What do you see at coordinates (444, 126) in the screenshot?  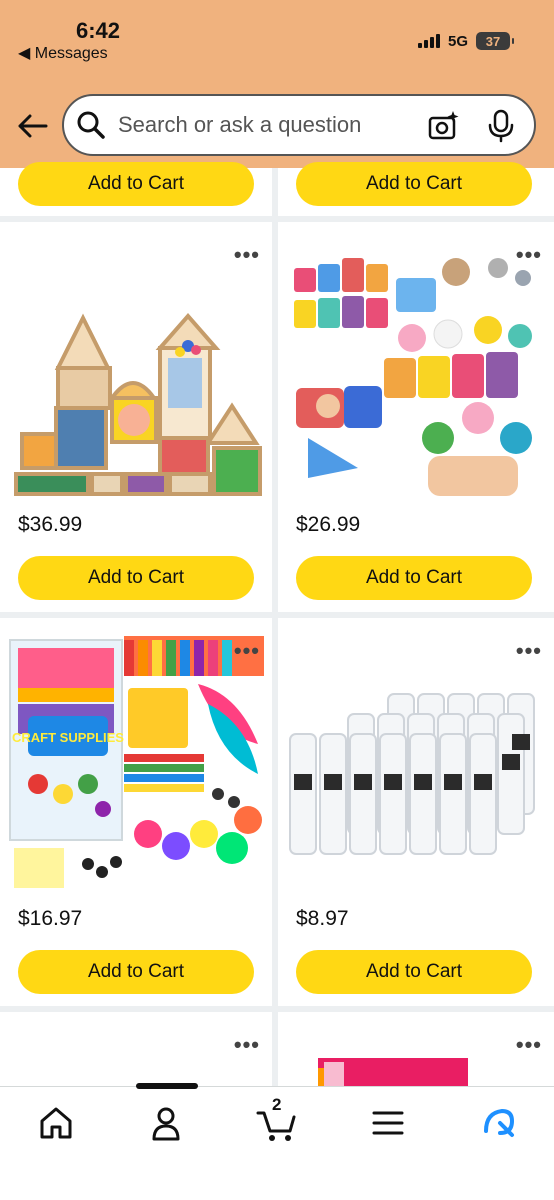 I see `camera-search-icon` at bounding box center [444, 126].